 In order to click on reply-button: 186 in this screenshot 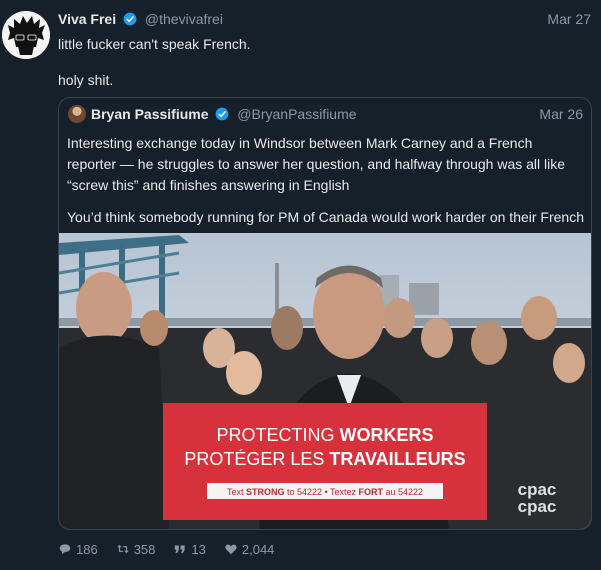, I will do `click(78, 549)`.